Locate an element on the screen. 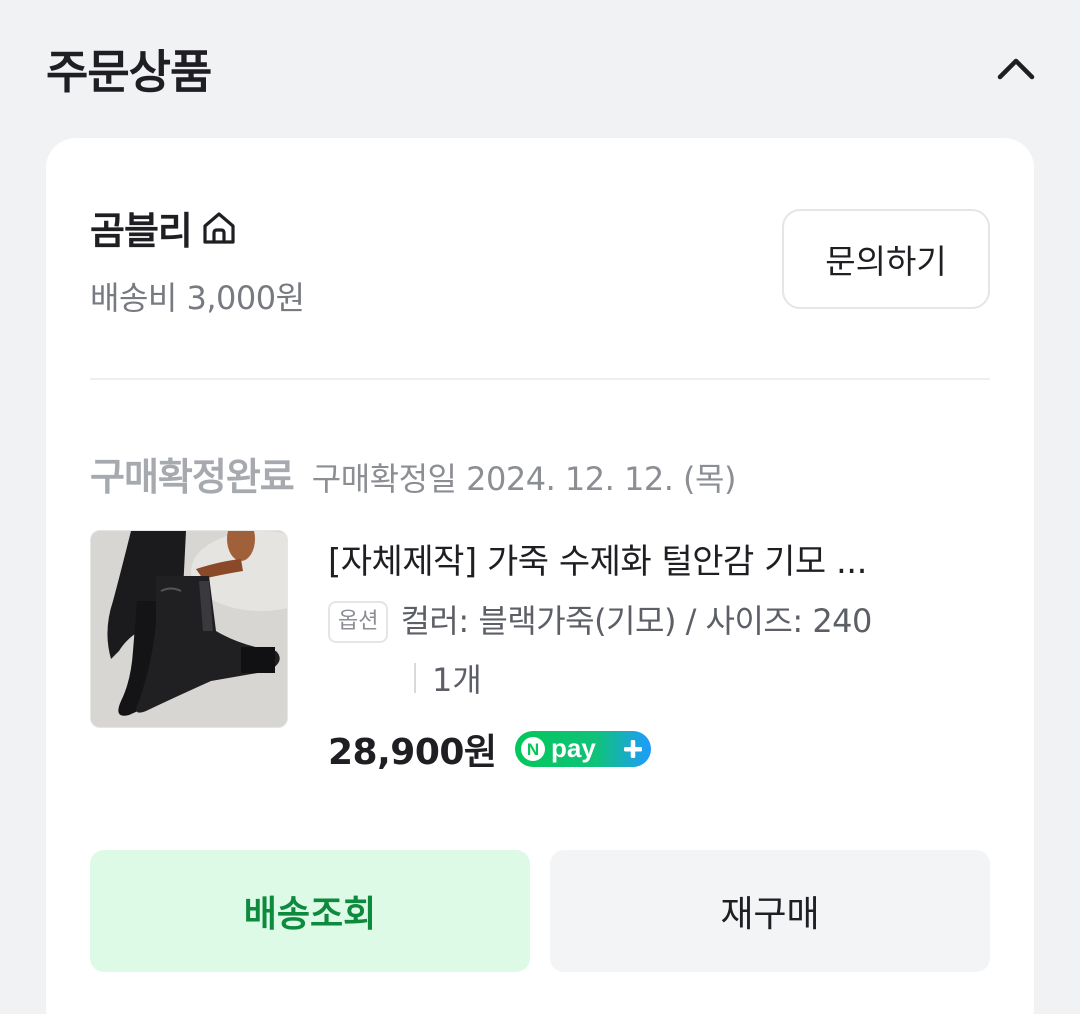  option-badge: 옵션 is located at coordinates (358, 622).